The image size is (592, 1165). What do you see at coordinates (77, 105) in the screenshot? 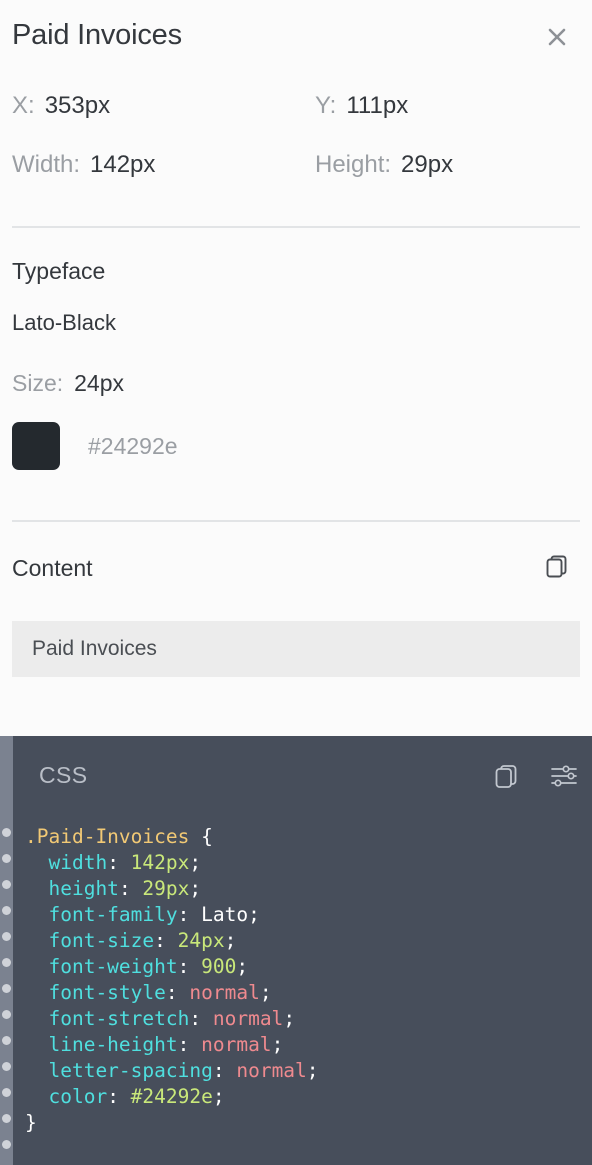
I see `metric-x-value: 353px` at bounding box center [77, 105].